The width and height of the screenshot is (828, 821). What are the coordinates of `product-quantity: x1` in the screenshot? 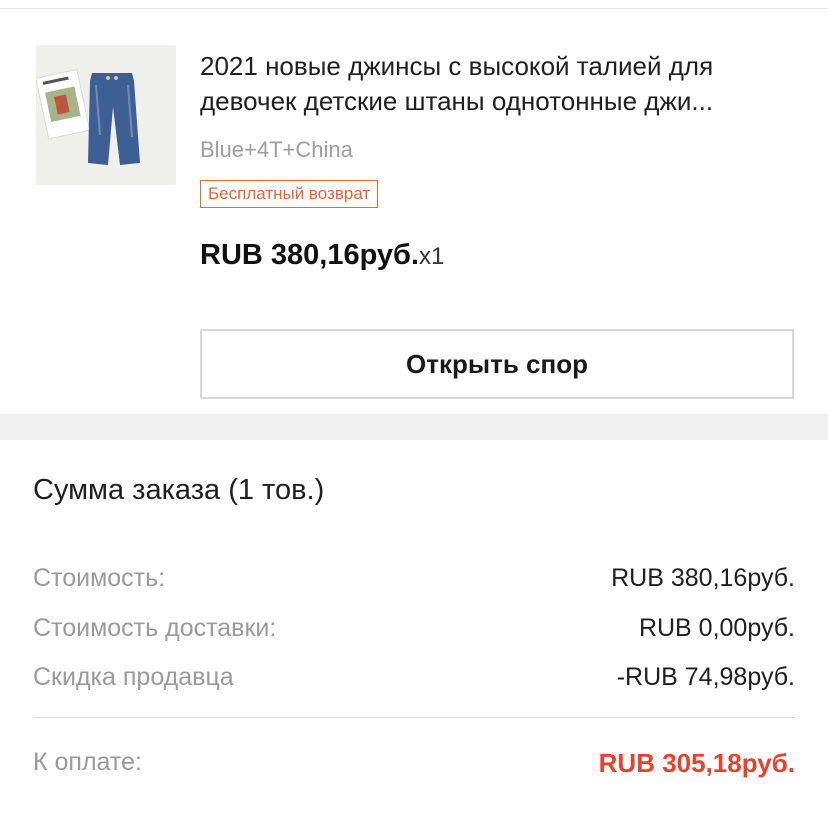 It's located at (432, 256).